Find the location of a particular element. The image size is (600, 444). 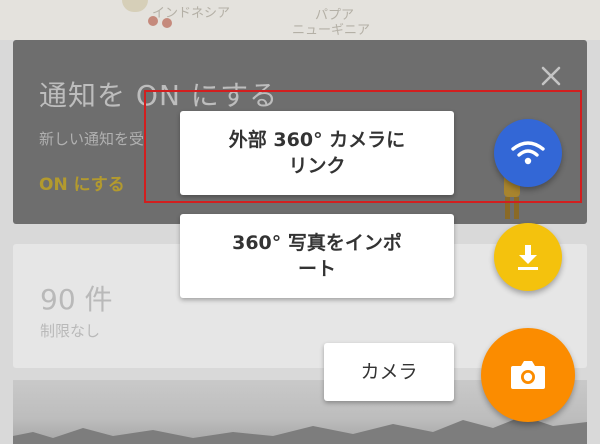

import-360-photo-button: 360° 写真をインポ ート is located at coordinates (317, 256).